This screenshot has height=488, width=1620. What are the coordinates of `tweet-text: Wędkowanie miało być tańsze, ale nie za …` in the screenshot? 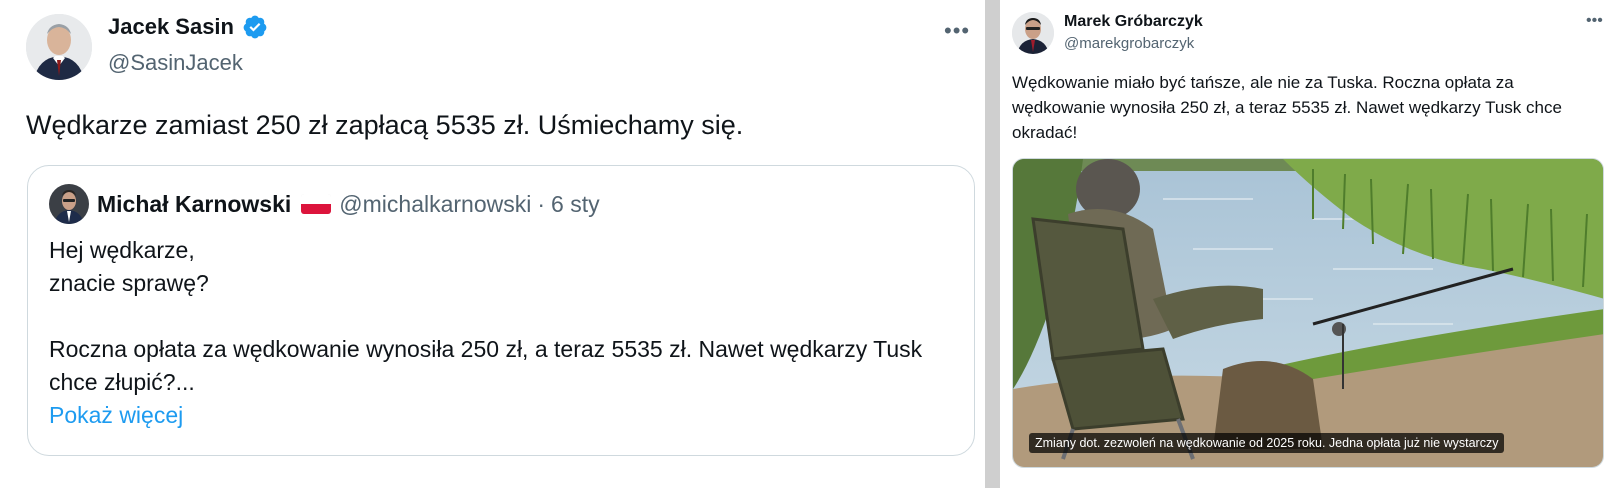 It's located at (1287, 107).